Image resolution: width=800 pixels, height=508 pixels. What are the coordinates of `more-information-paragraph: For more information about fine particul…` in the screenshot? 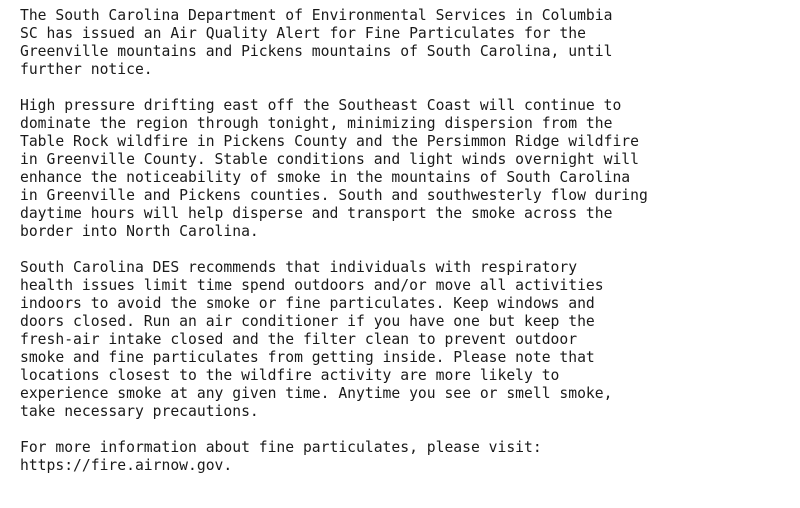 It's located at (281, 456).